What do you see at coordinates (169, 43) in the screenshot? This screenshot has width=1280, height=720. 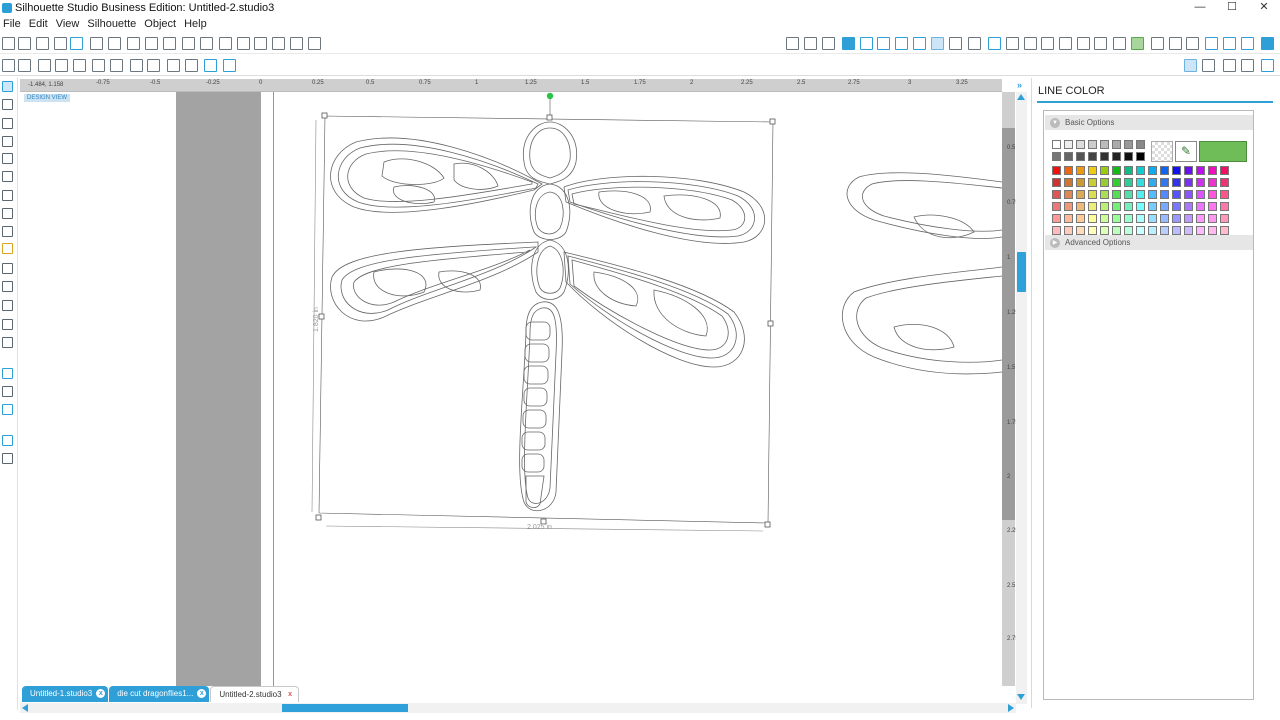 I see `cut-icon` at bounding box center [169, 43].